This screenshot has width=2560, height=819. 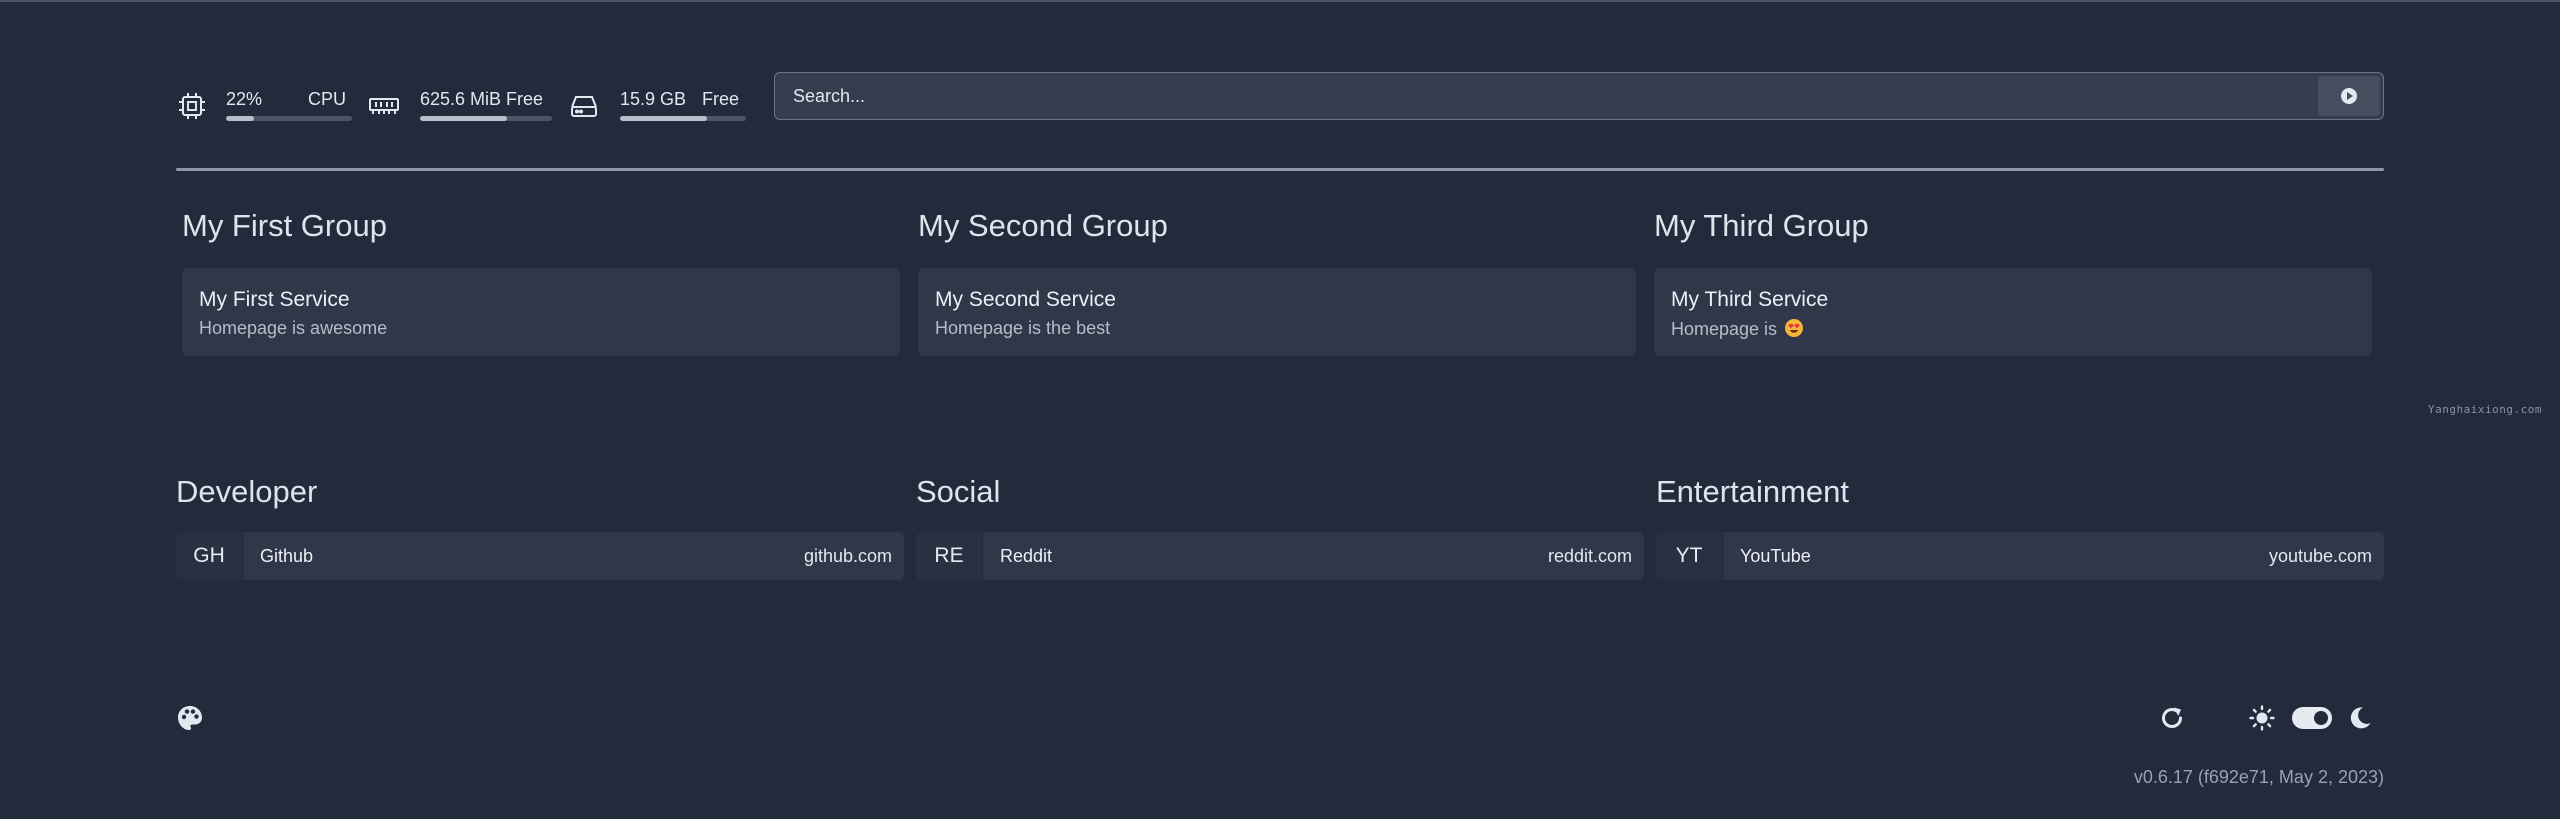 I want to click on bookmark-reddit: RE Reddit reddit.com, so click(x=1280, y=556).